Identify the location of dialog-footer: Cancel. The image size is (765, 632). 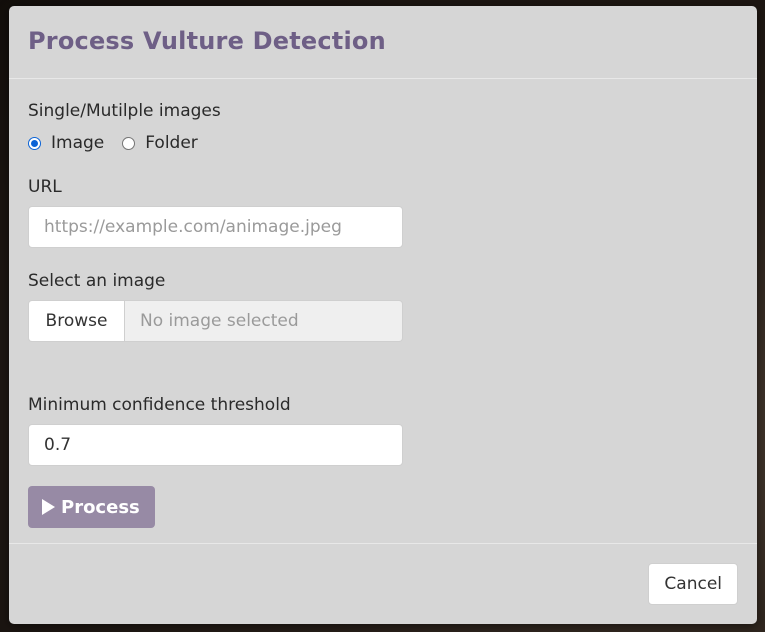
(383, 583).